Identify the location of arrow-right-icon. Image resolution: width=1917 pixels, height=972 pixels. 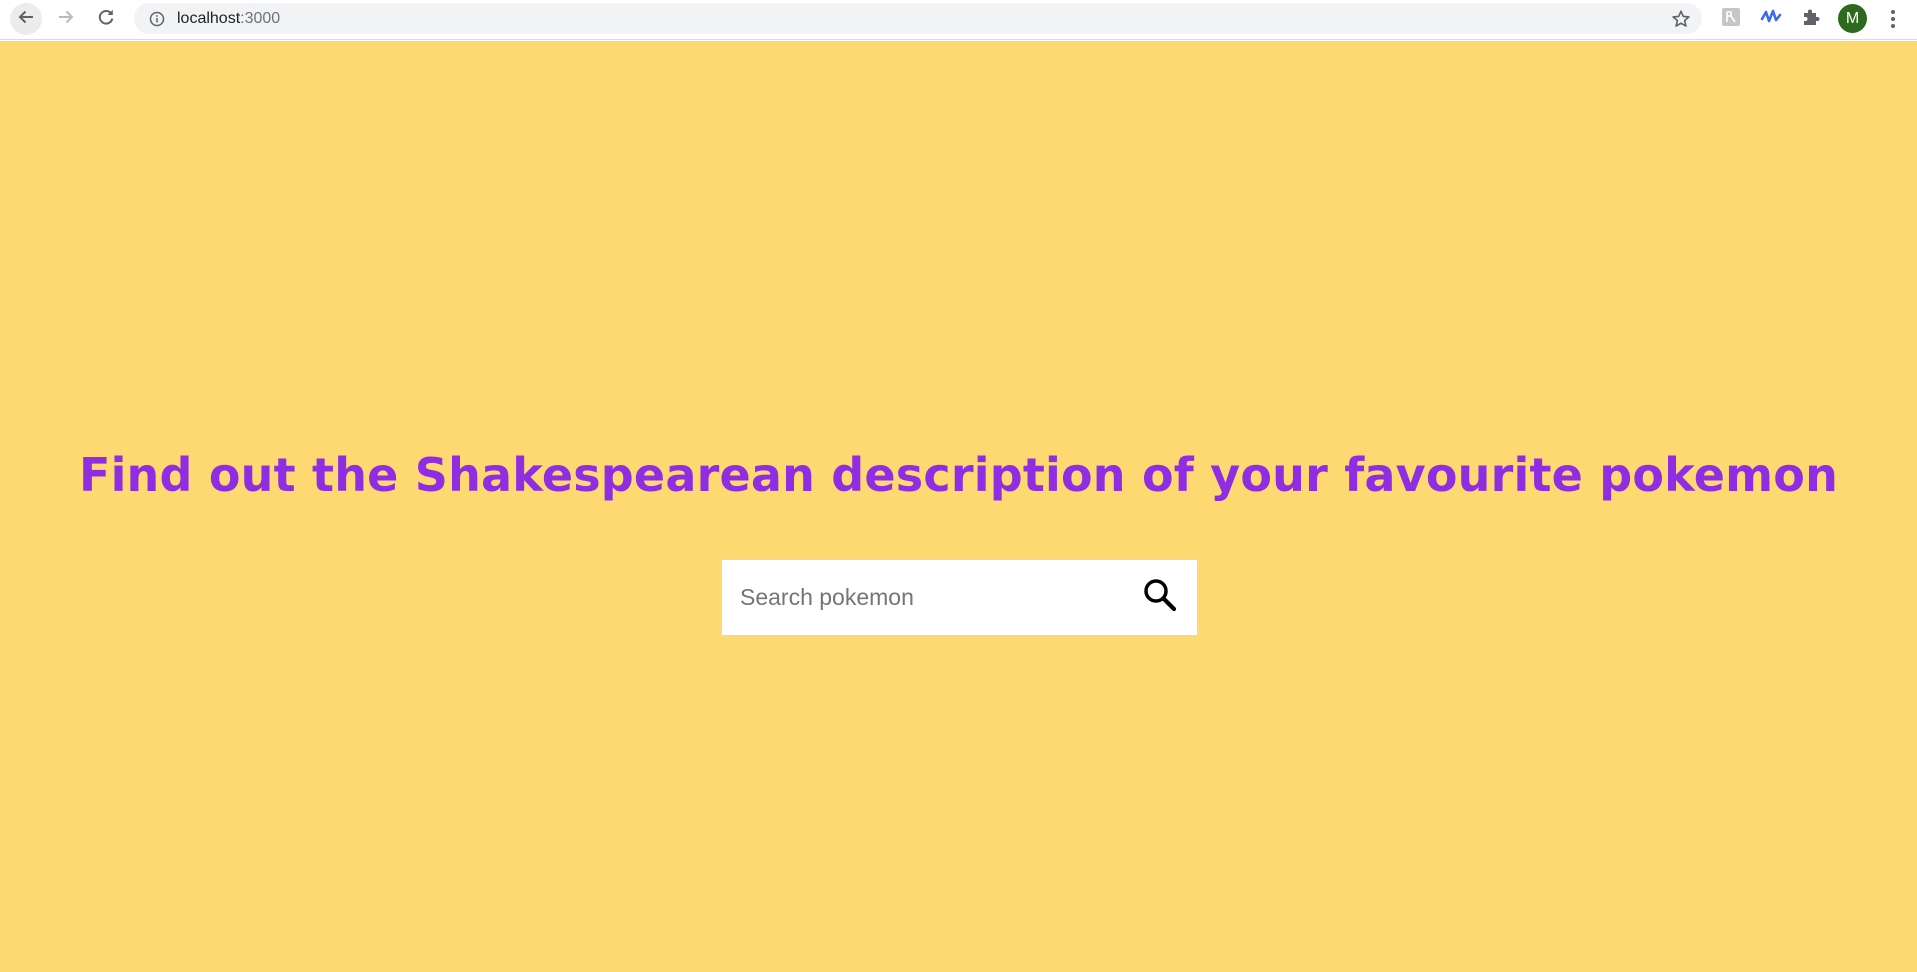
(66, 19).